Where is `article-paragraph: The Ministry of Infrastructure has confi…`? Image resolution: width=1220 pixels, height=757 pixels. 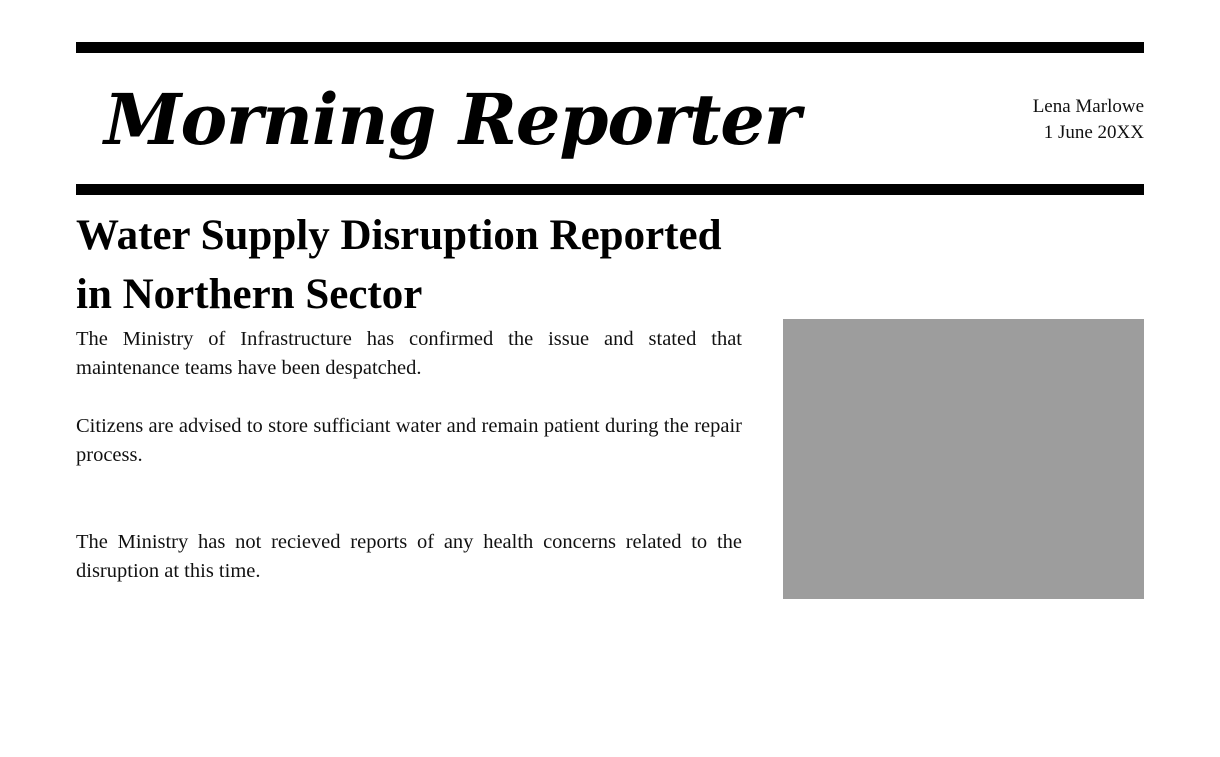
article-paragraph: The Ministry of Infrastructure has confi… is located at coordinates (409, 353).